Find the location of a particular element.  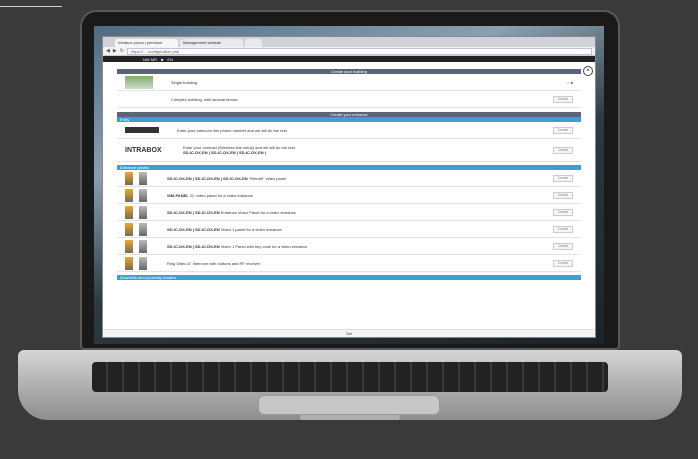

panel-code: WM-PANEL is located at coordinates (178, 195).